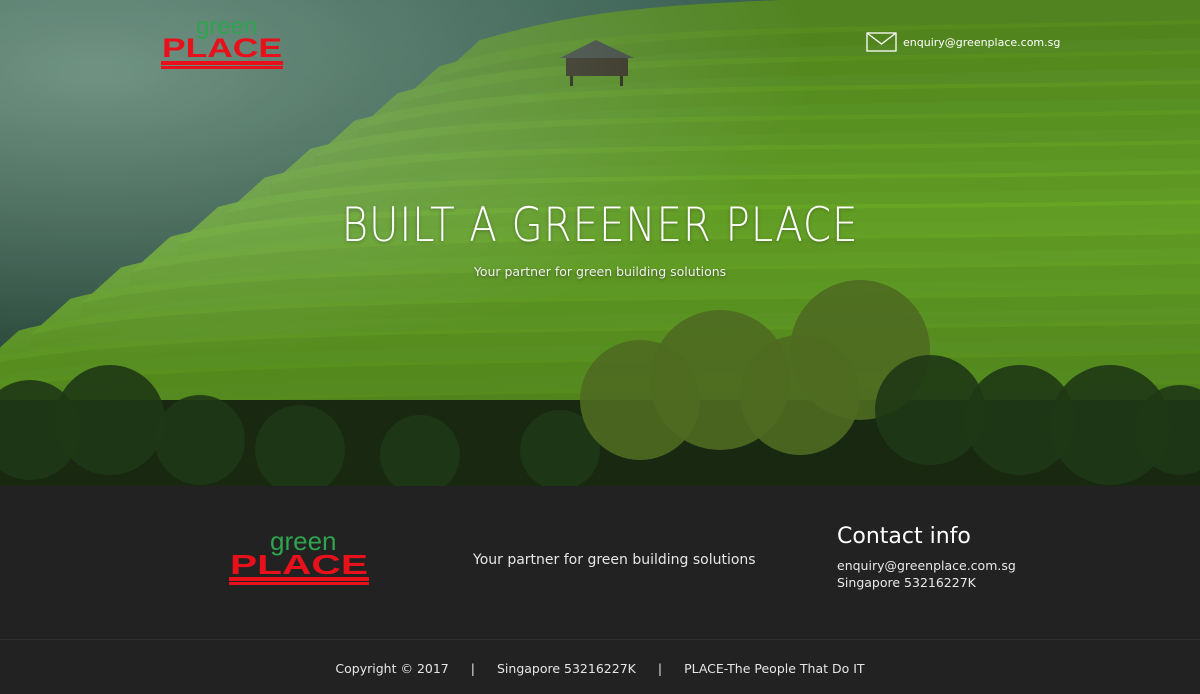 The image size is (1200, 694). I want to click on header-email-text: enquiry@greenplace.com.sg, so click(981, 42).